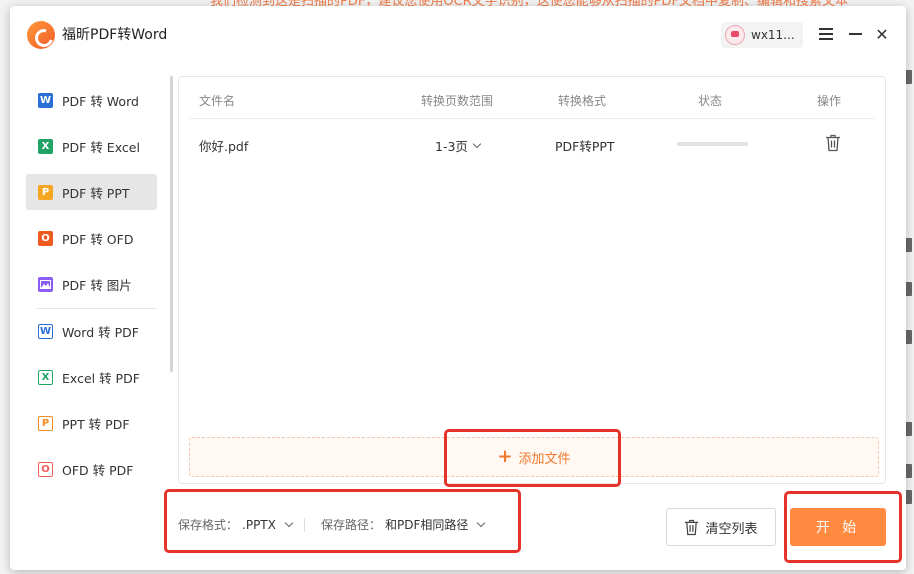  I want to click on save-format-select: 保存格式： .PPTX, so click(236, 524).